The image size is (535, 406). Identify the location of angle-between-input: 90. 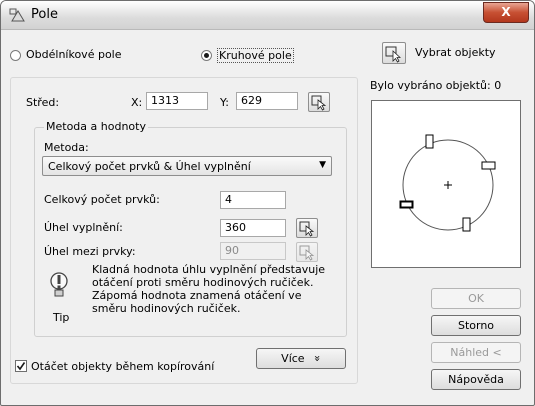
(253, 251).